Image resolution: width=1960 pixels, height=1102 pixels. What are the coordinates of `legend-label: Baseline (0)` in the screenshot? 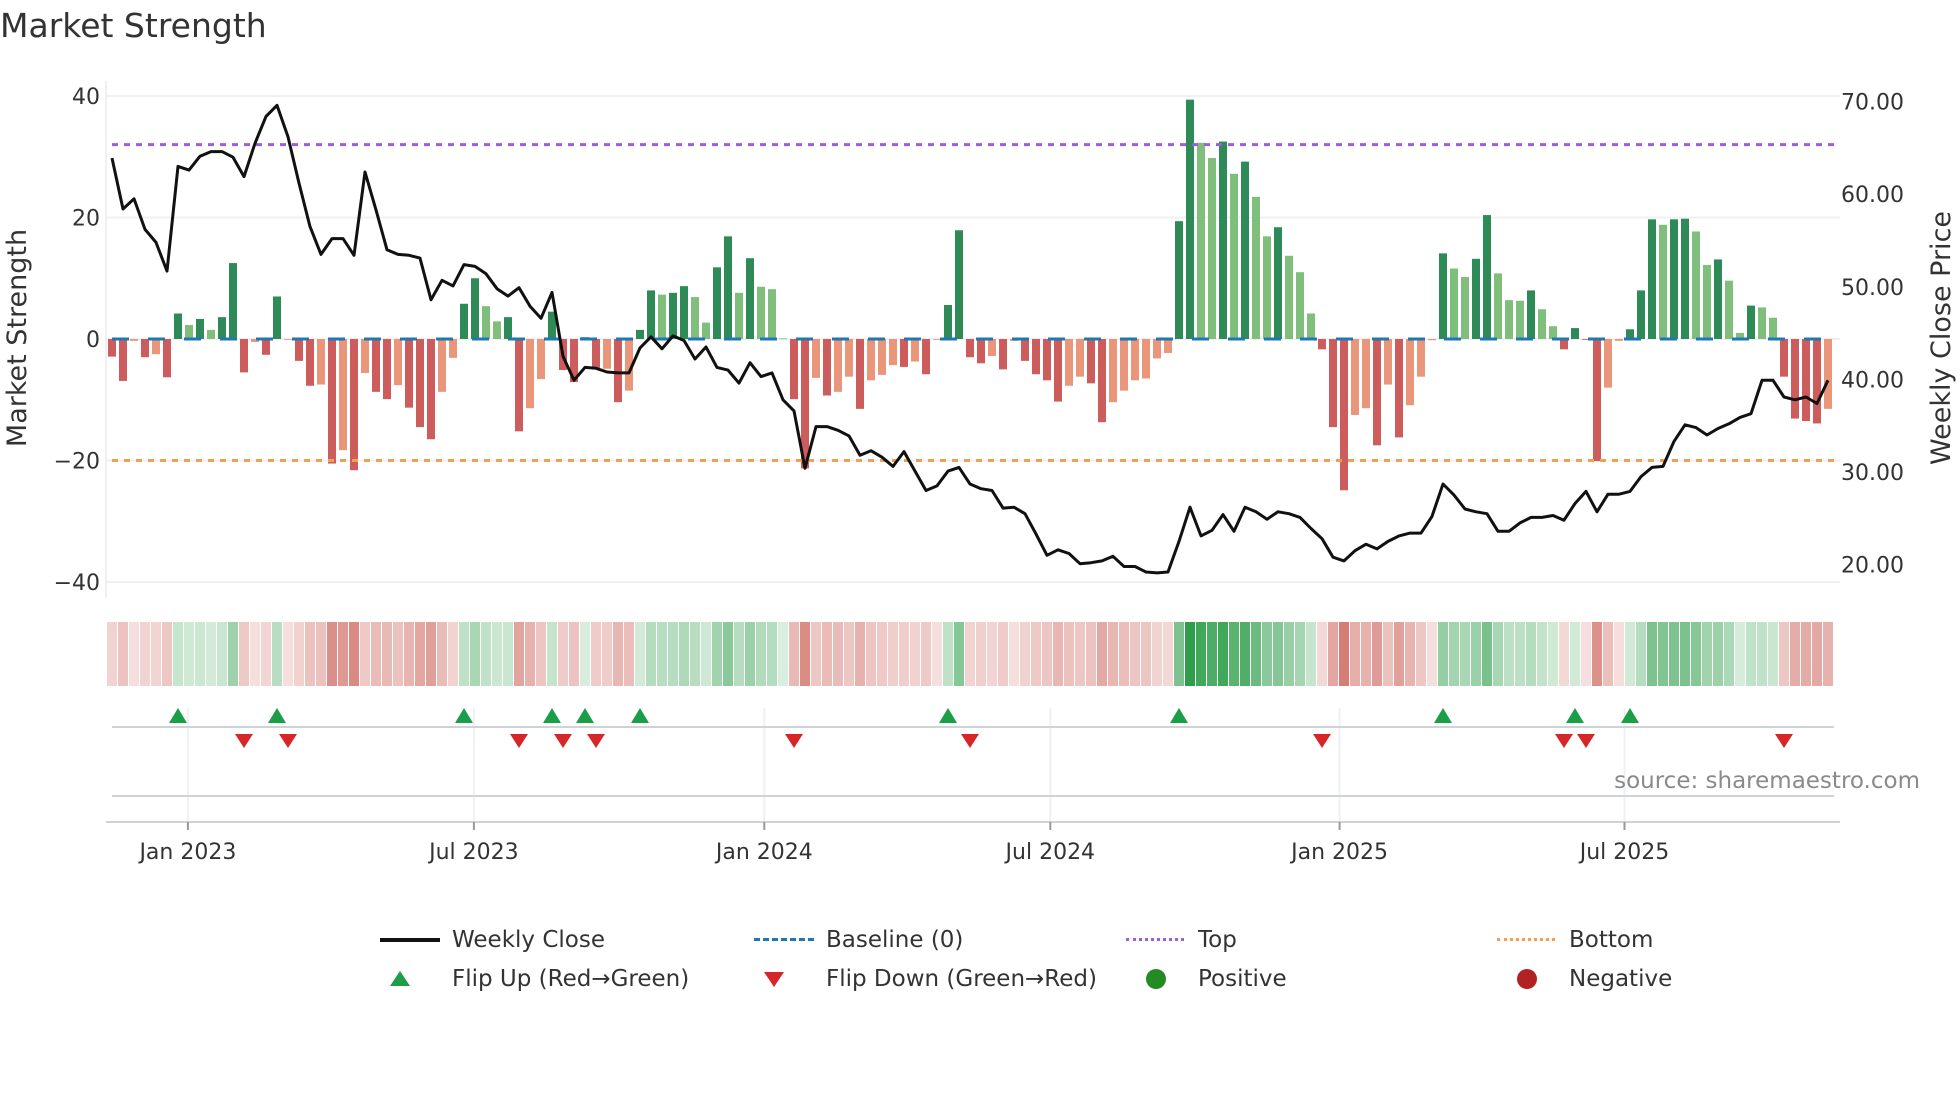 It's located at (895, 940).